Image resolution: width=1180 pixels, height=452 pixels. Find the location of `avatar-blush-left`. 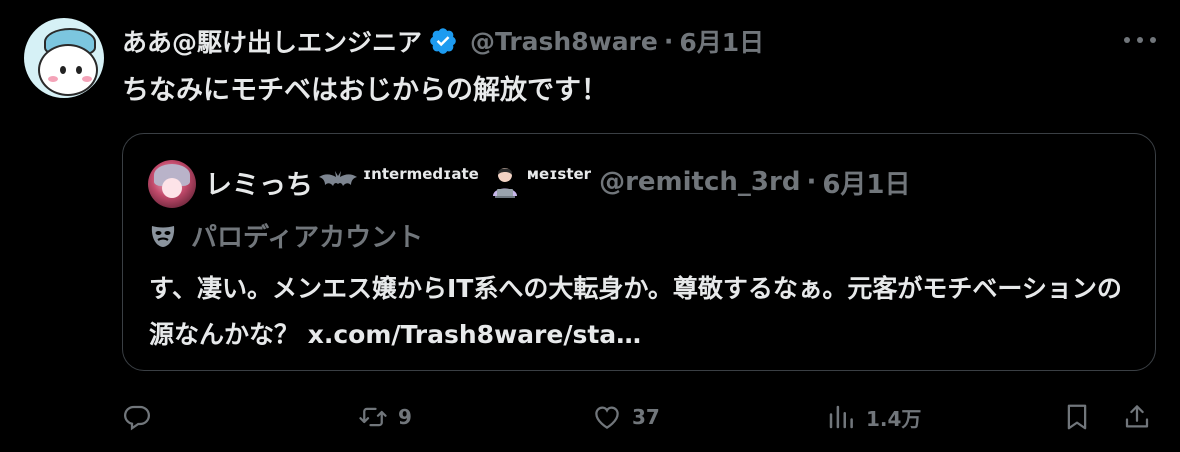

avatar-blush-left is located at coordinates (53, 79).